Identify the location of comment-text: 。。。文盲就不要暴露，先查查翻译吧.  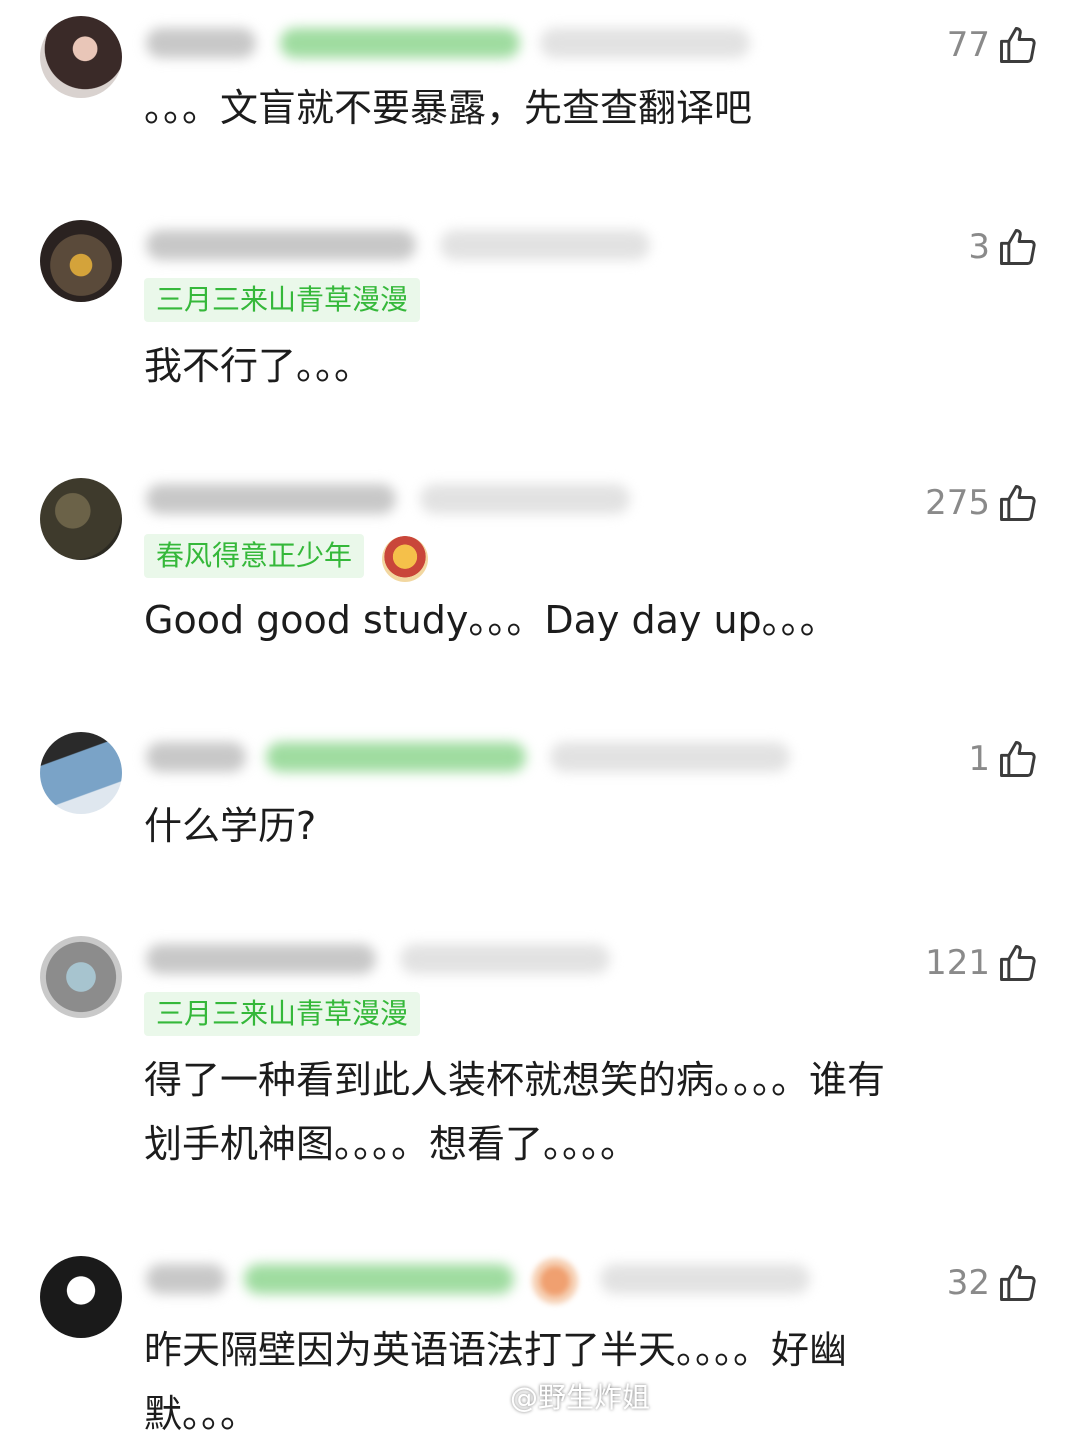
(448, 108).